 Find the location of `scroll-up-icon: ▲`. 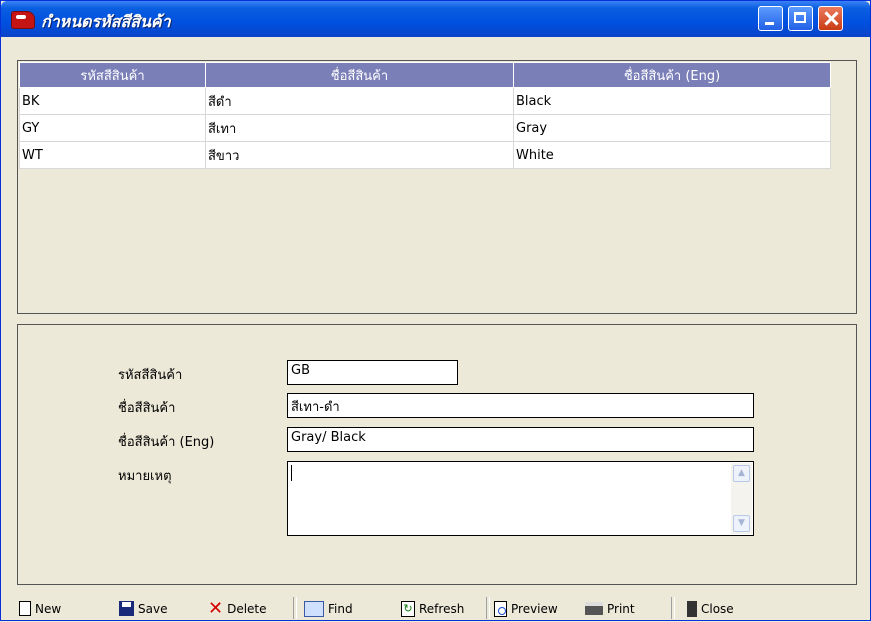

scroll-up-icon: ▲ is located at coordinates (741, 473).